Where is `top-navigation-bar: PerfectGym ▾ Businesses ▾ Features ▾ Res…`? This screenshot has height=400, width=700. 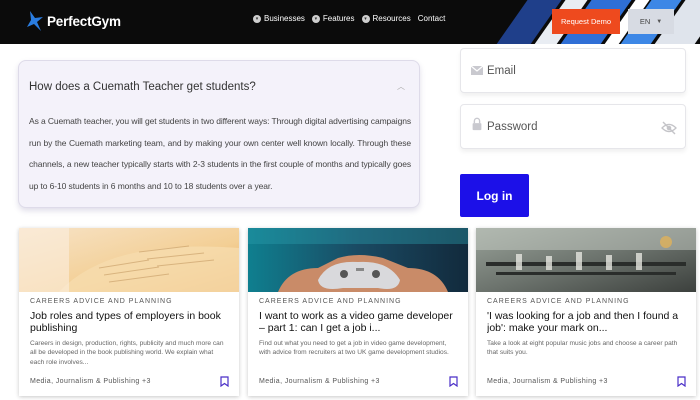
top-navigation-bar: PerfectGym ▾ Businesses ▾ Features ▾ Res… is located at coordinates (350, 22).